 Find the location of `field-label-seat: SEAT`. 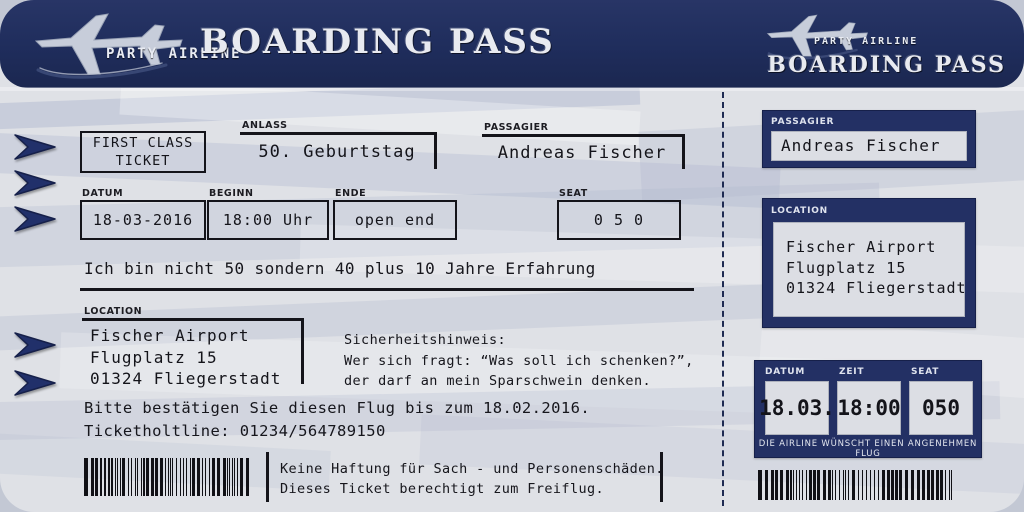

field-label-seat: SEAT is located at coordinates (573, 193).